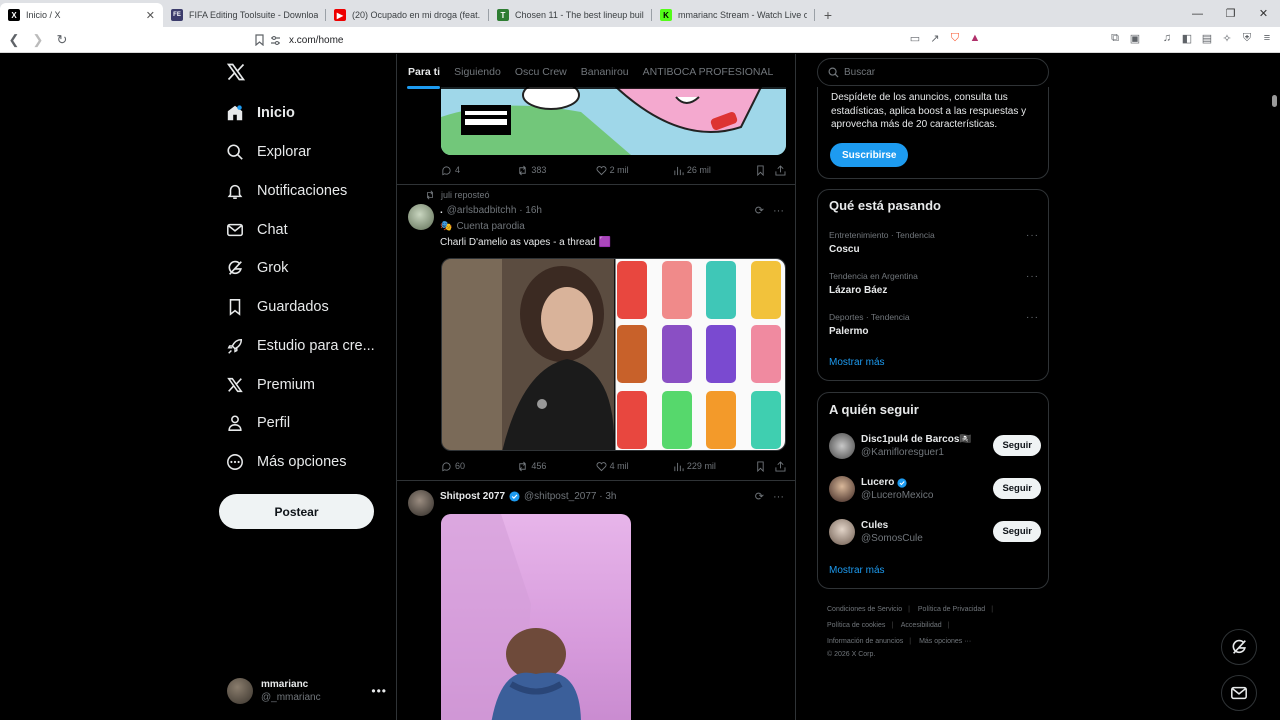 This screenshot has height=720, width=1280. I want to click on views-button: 229 mil, so click(714, 466).